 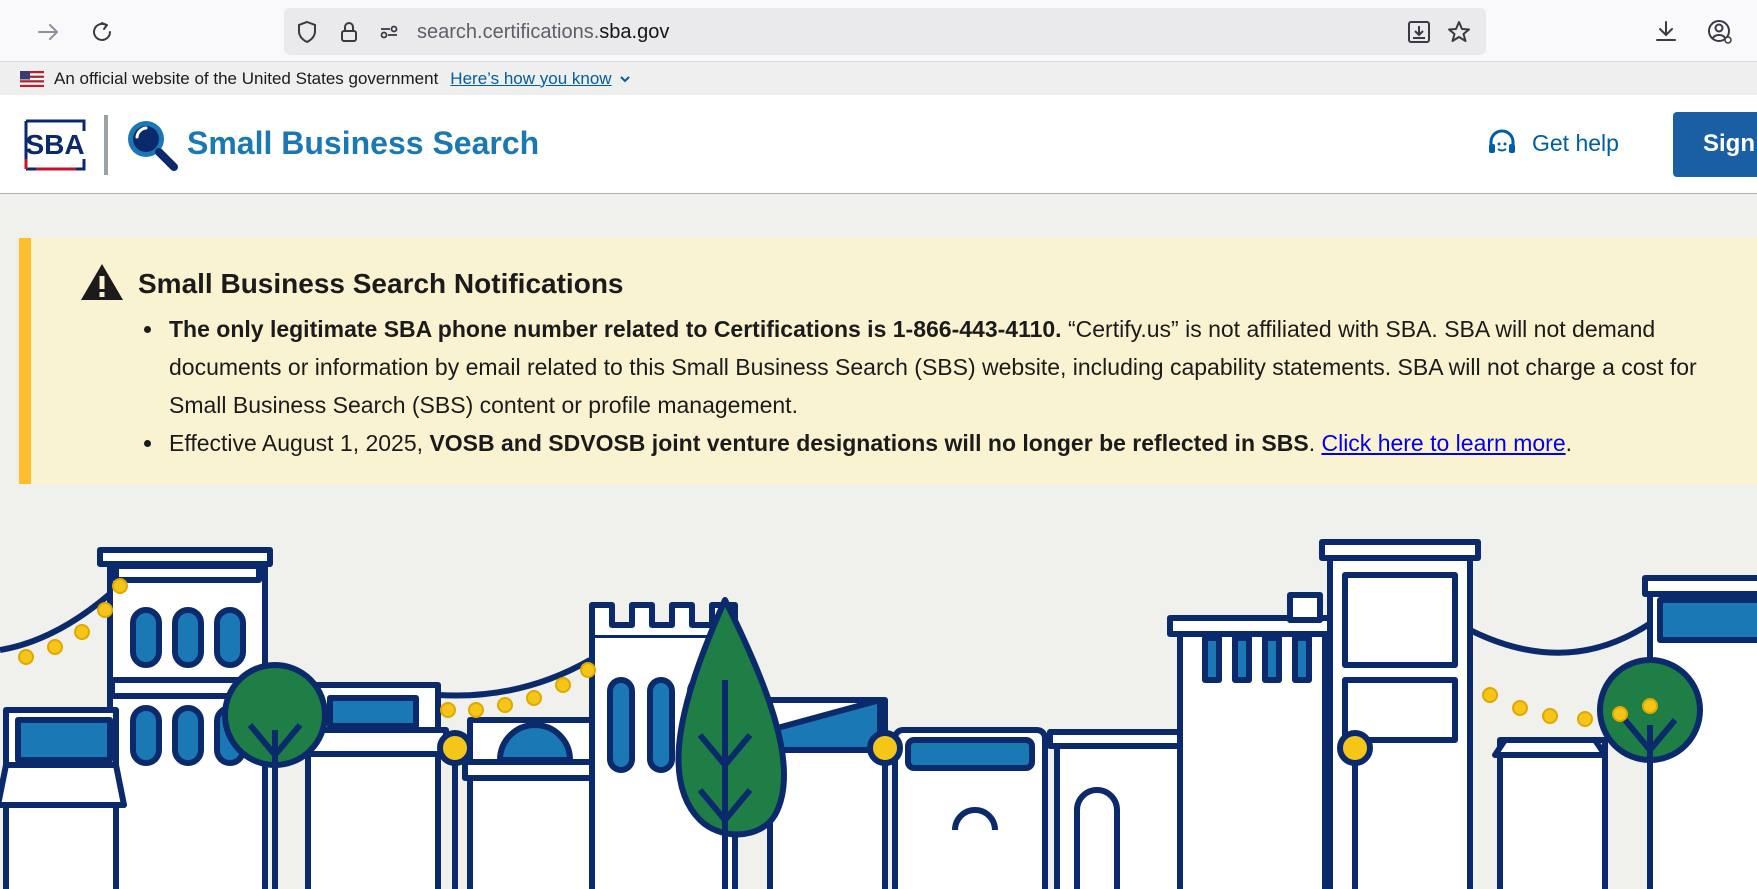 I want to click on account-icon, so click(x=1720, y=32).